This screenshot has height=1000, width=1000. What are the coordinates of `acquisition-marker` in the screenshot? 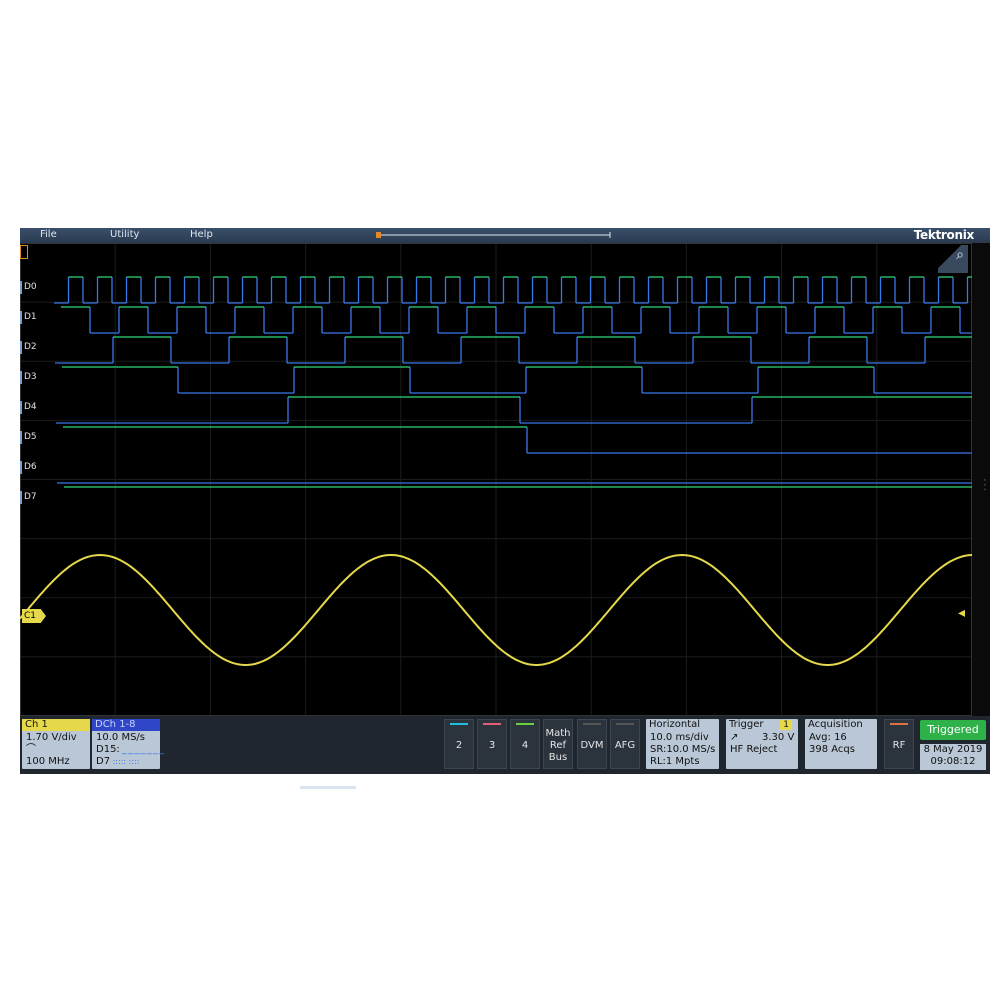 It's located at (24, 252).